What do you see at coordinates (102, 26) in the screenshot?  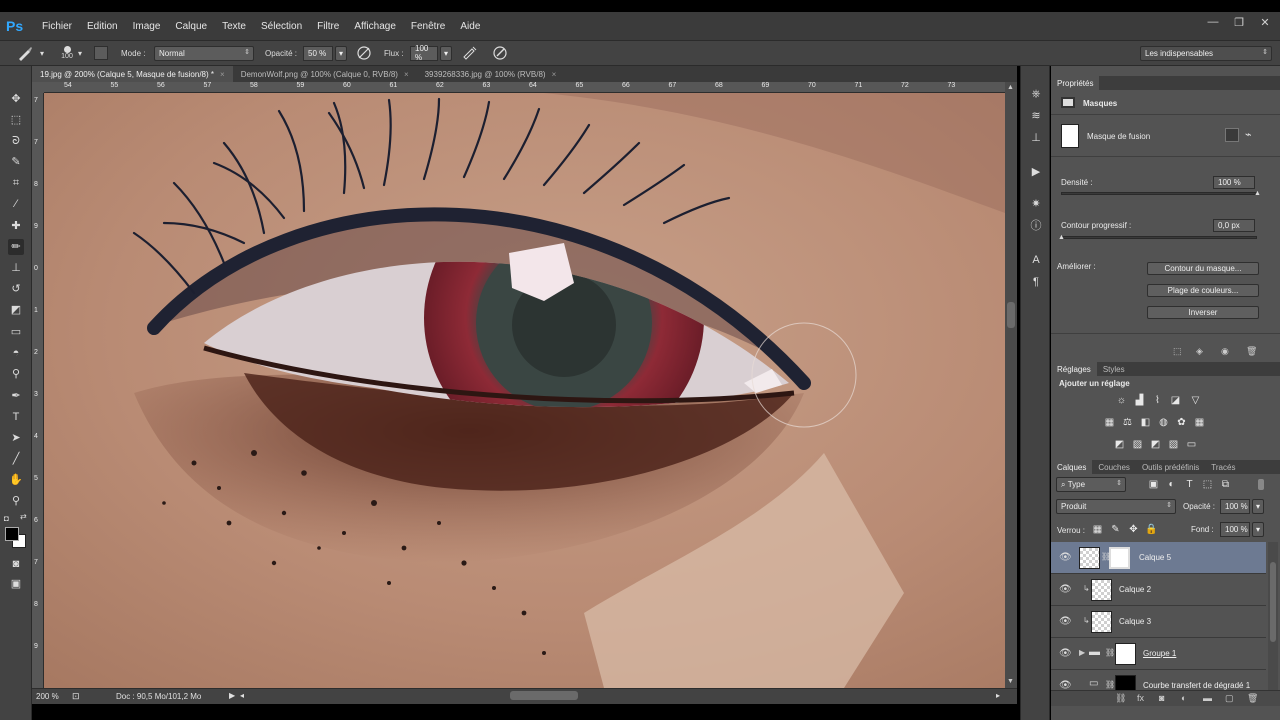 I see `menu-edition: Edition` at bounding box center [102, 26].